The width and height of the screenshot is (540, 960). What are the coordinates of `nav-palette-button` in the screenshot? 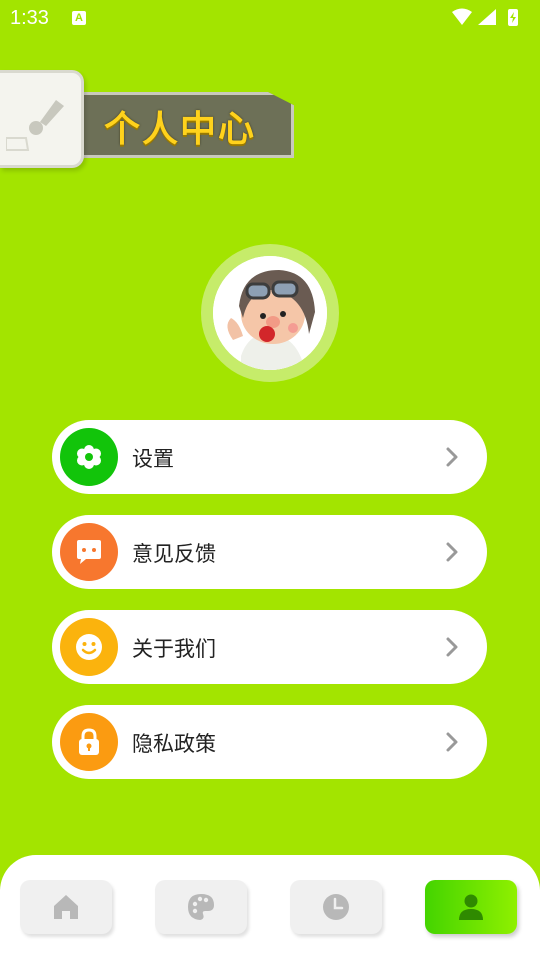 It's located at (201, 907).